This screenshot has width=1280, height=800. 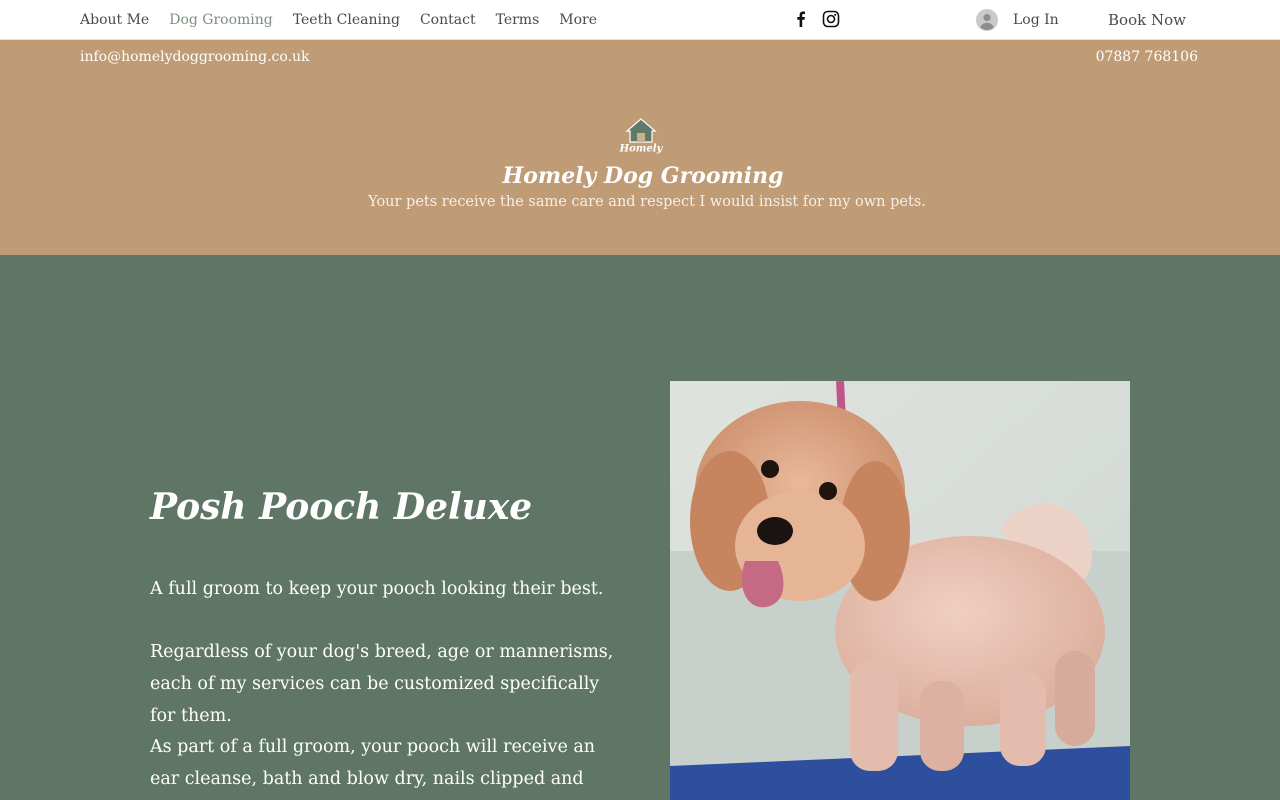 I want to click on facebook-icon, so click(x=801, y=19).